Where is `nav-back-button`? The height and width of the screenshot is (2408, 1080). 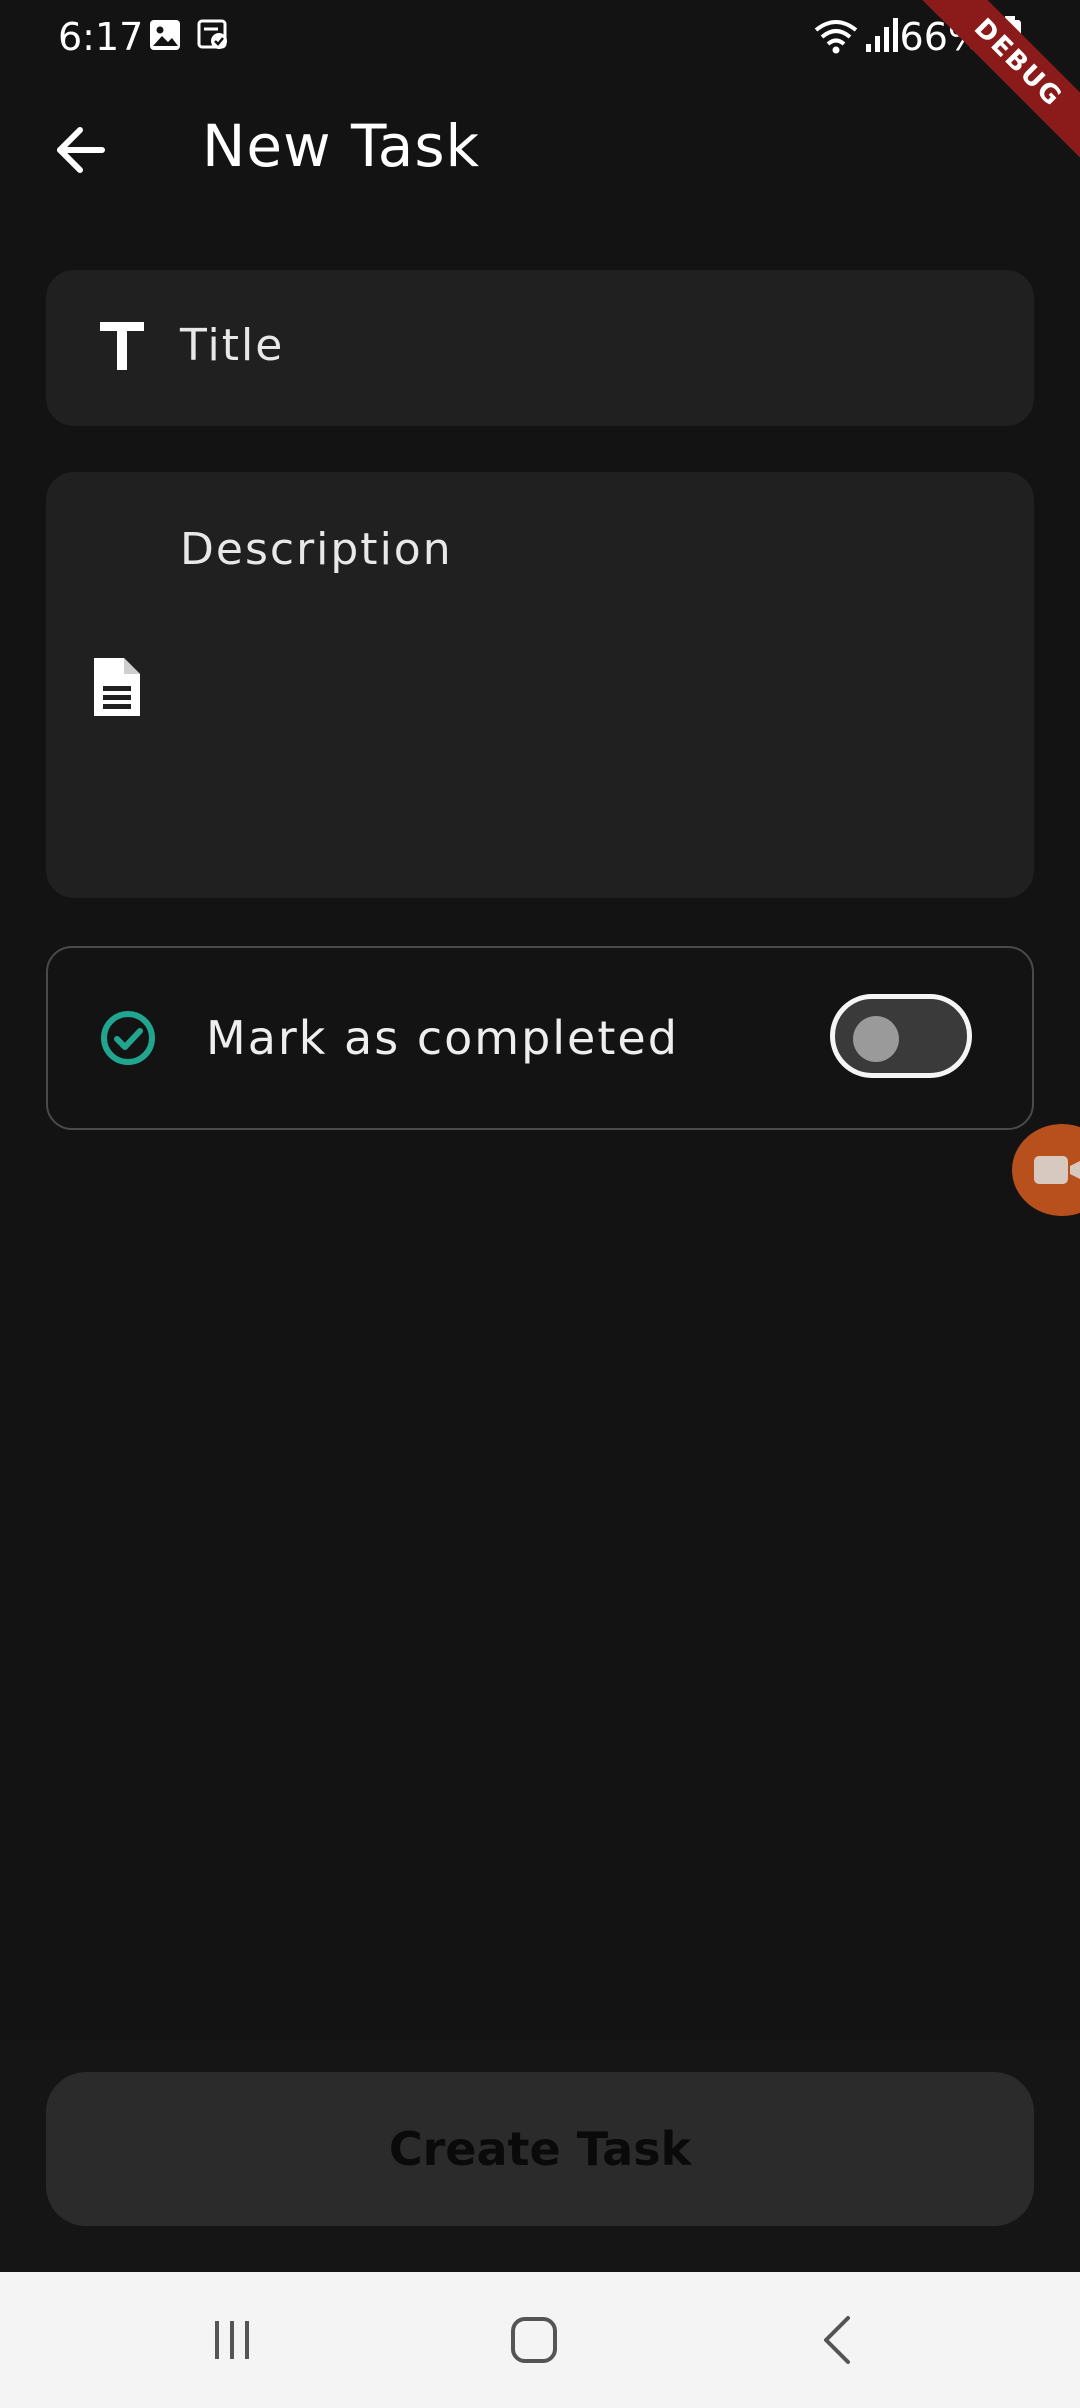 nav-back-button is located at coordinates (838, 2340).